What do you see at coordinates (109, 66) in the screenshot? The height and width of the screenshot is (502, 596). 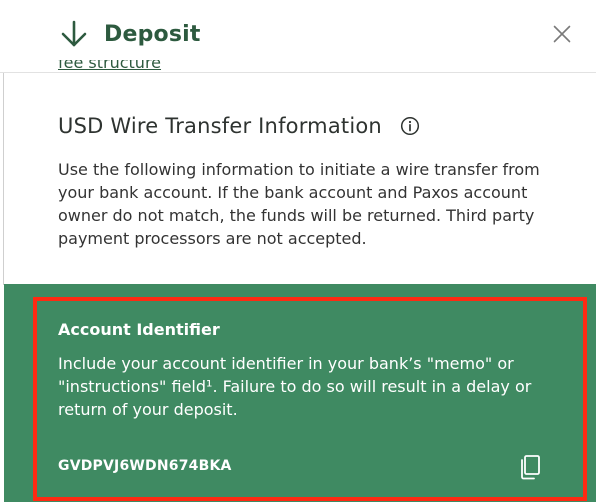 I see `fee-structure-link-text: fee structure` at bounding box center [109, 66].